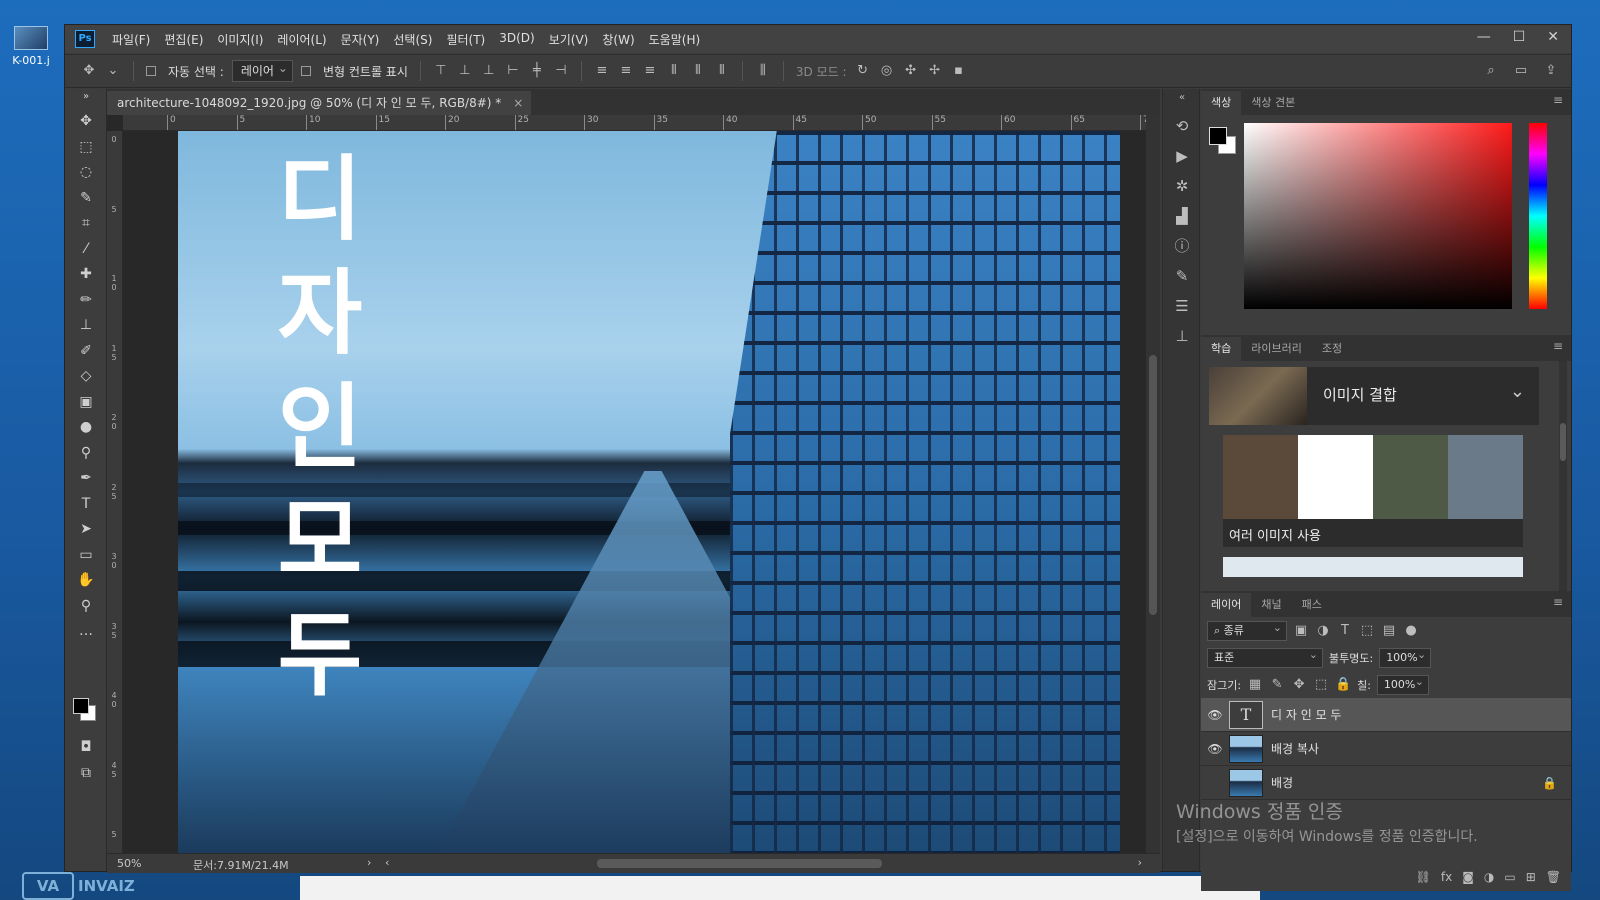  I want to click on color-field, so click(1378, 216).